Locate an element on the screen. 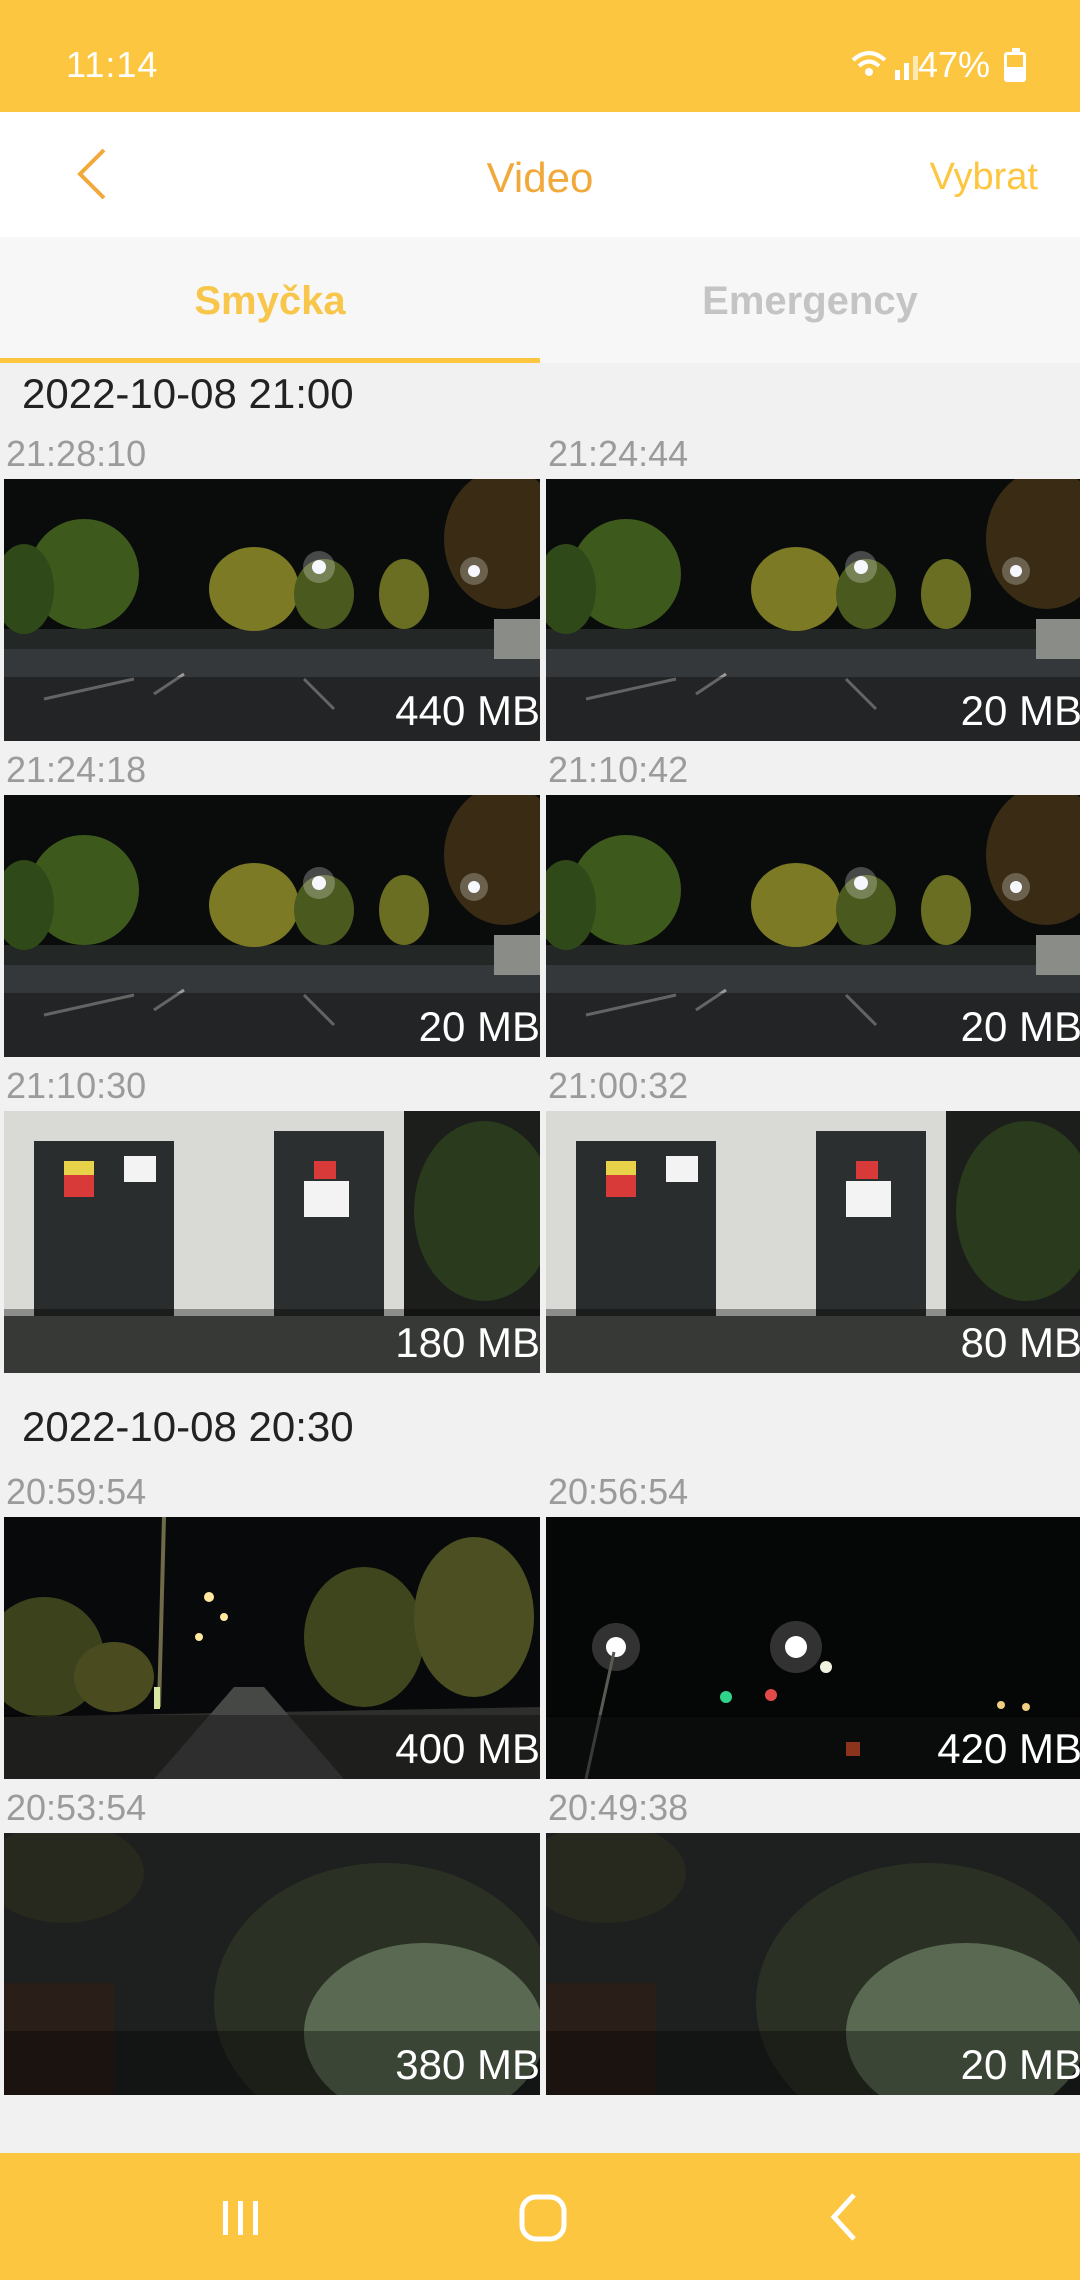 This screenshot has height=2280, width=1080. video-time: 21:10:42 is located at coordinates (618, 769).